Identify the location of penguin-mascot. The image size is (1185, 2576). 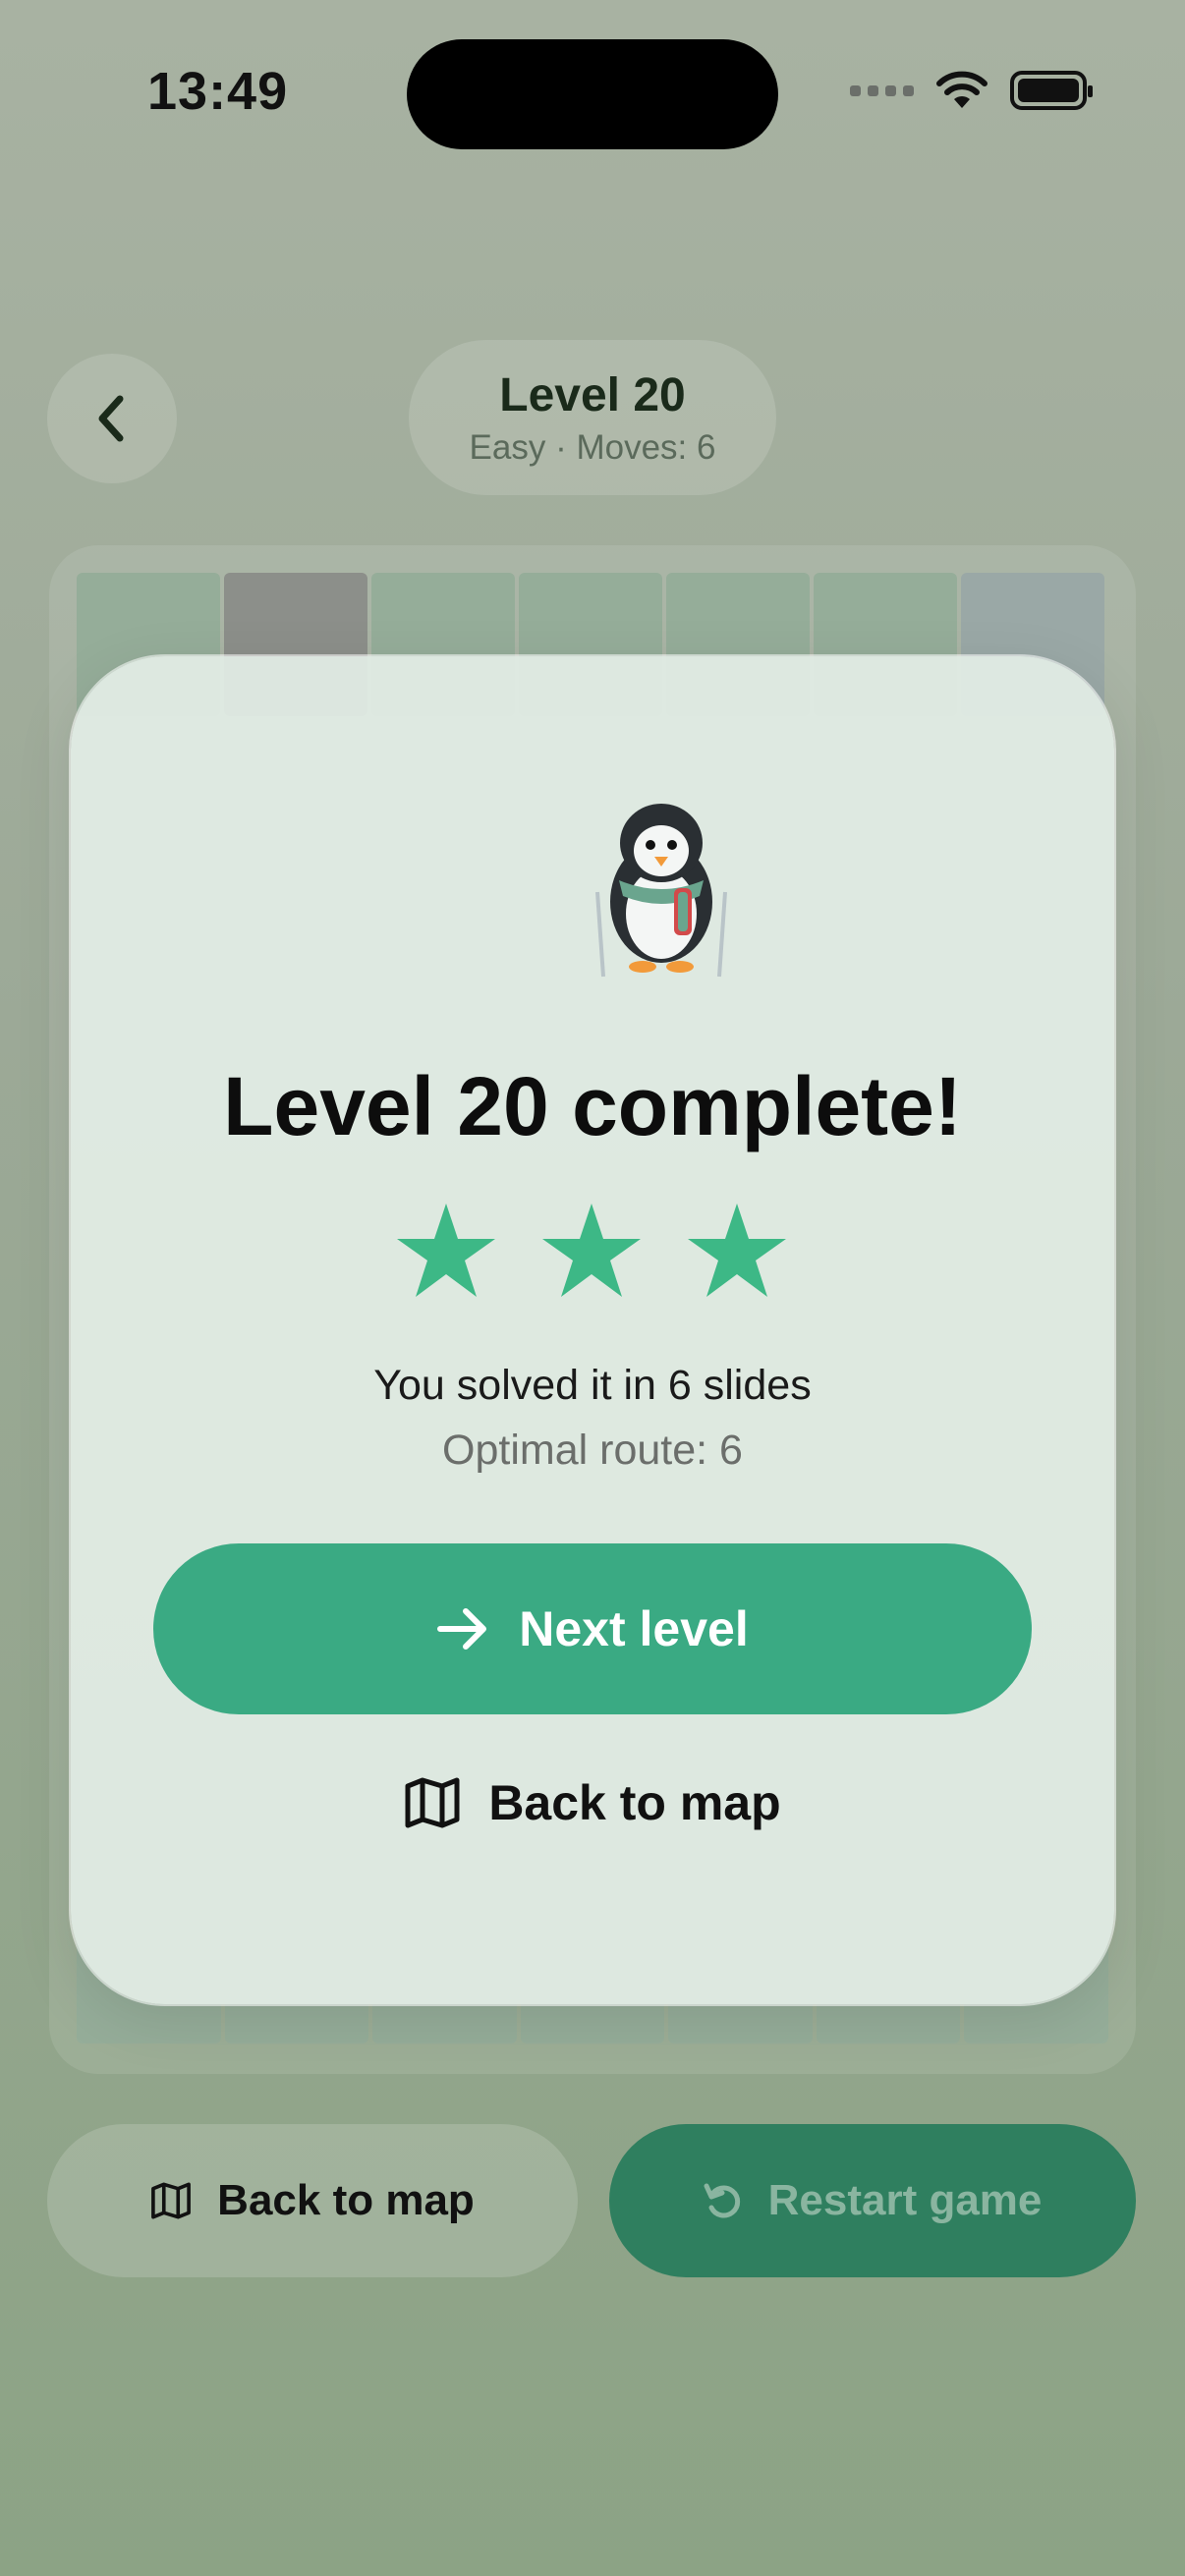
(662, 882).